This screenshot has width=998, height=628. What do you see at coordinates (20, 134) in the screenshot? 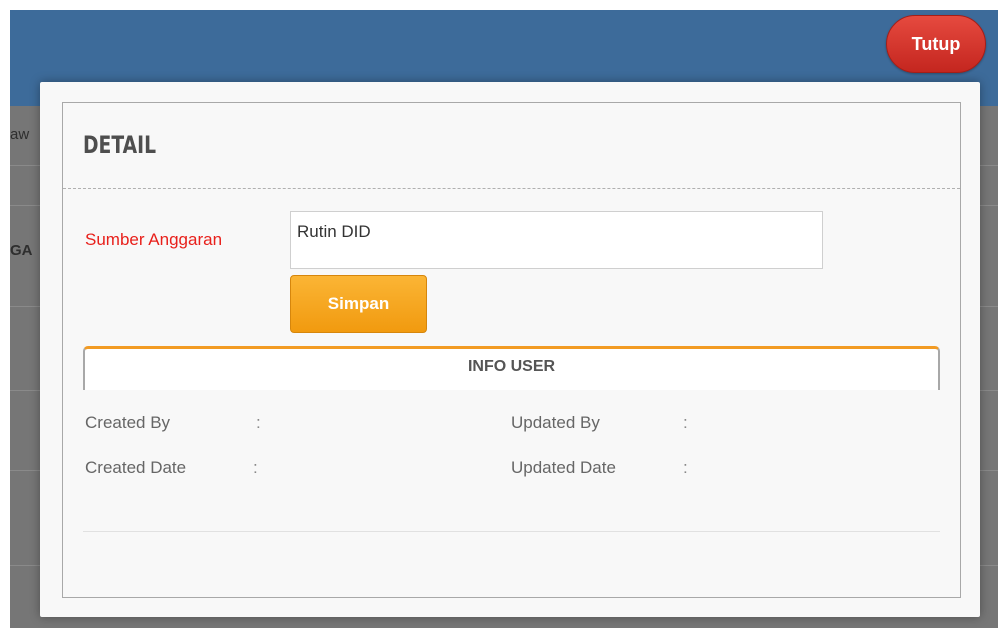
I see `bg-menu-text: aw` at bounding box center [20, 134].